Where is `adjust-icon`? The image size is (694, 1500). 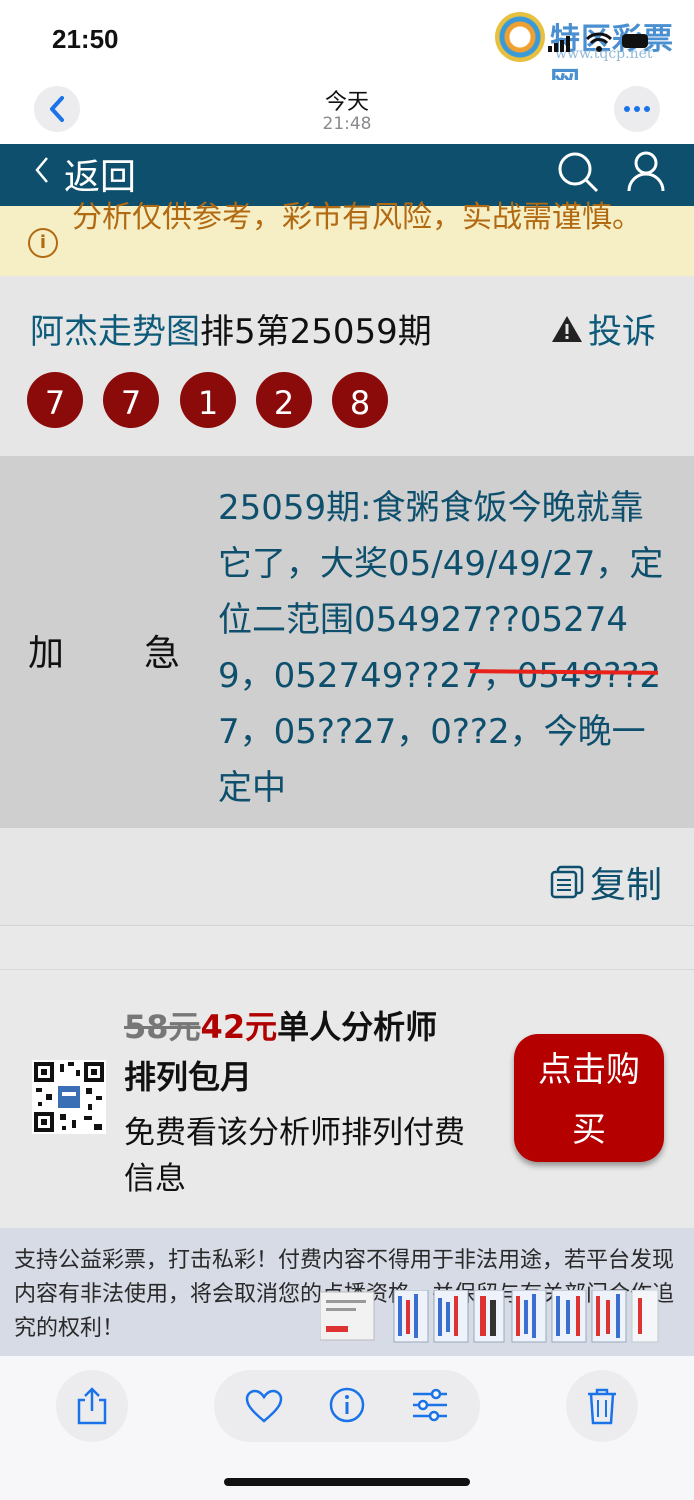
adjust-icon is located at coordinates (430, 1405).